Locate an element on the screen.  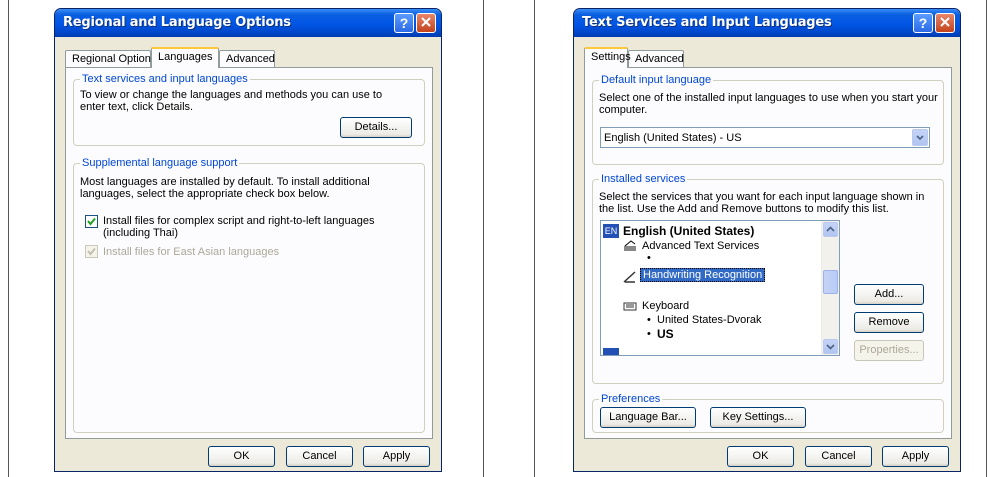
list-item: Keyboard is located at coordinates (665, 306).